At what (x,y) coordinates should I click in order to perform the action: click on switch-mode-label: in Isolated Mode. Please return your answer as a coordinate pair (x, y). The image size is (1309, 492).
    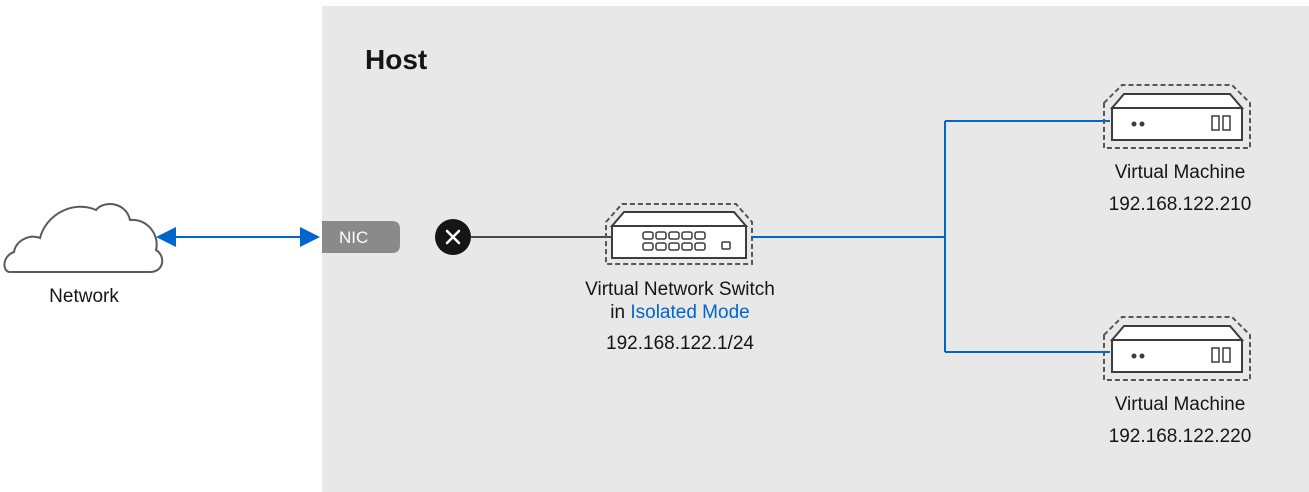
    Looking at the image, I should click on (680, 313).